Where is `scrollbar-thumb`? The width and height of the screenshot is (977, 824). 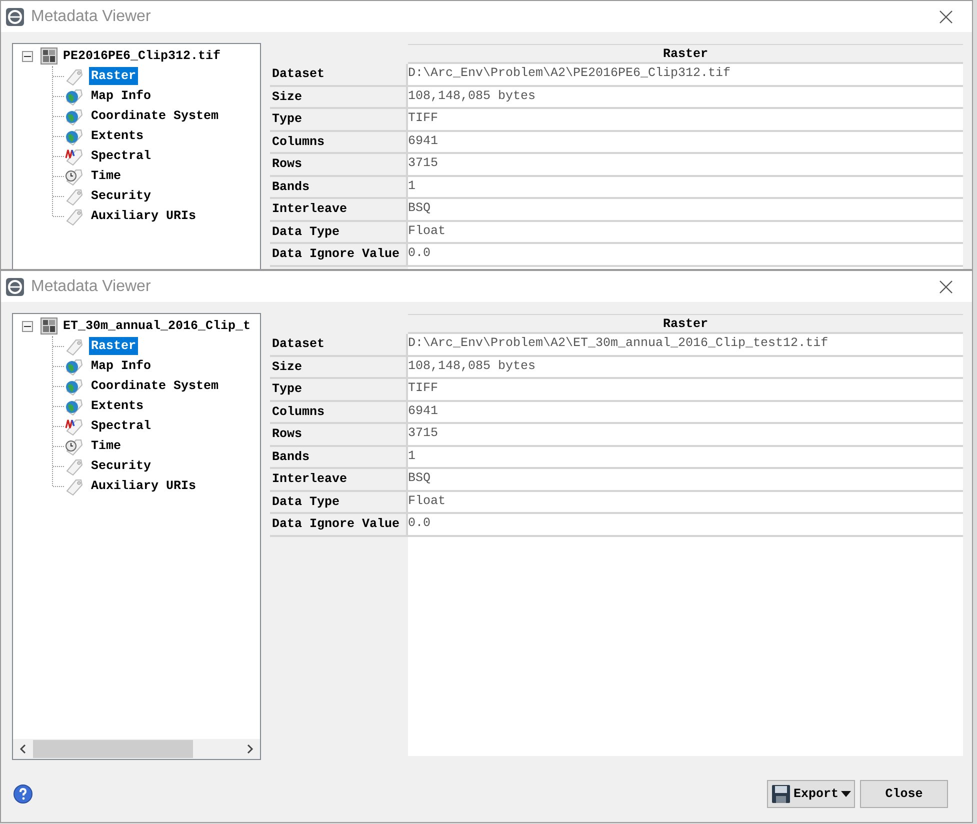 scrollbar-thumb is located at coordinates (113, 749).